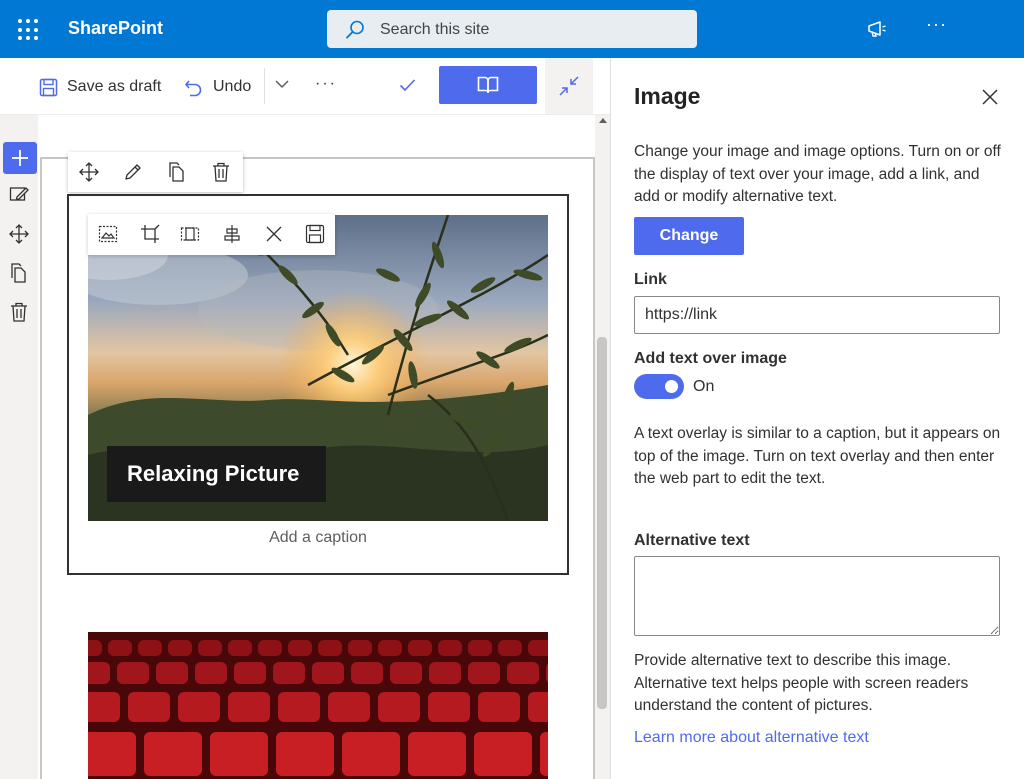  I want to click on plus-icon, so click(20, 158).